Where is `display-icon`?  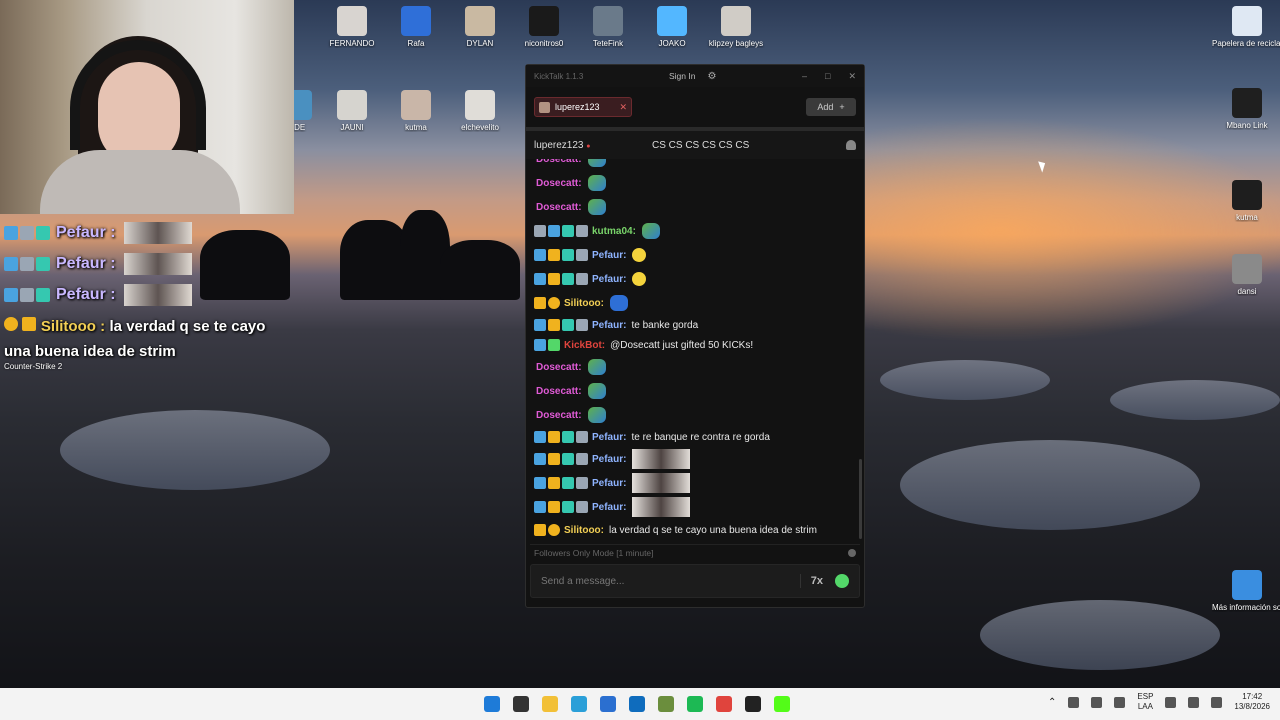
display-icon is located at coordinates (1171, 702).